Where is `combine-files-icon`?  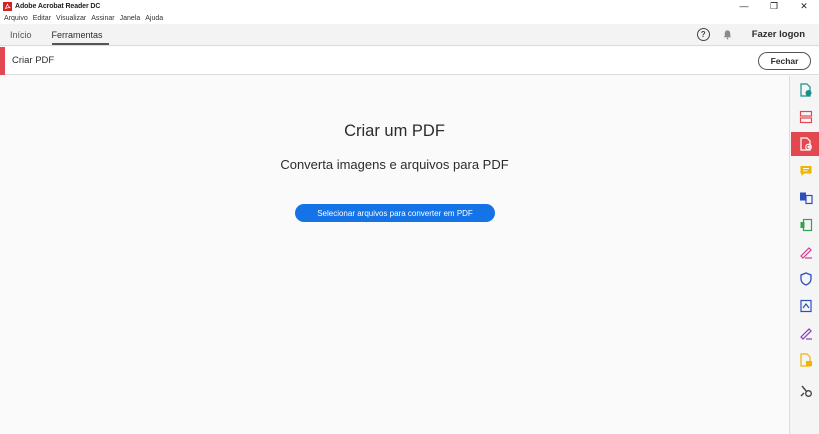
combine-files-icon is located at coordinates (806, 198).